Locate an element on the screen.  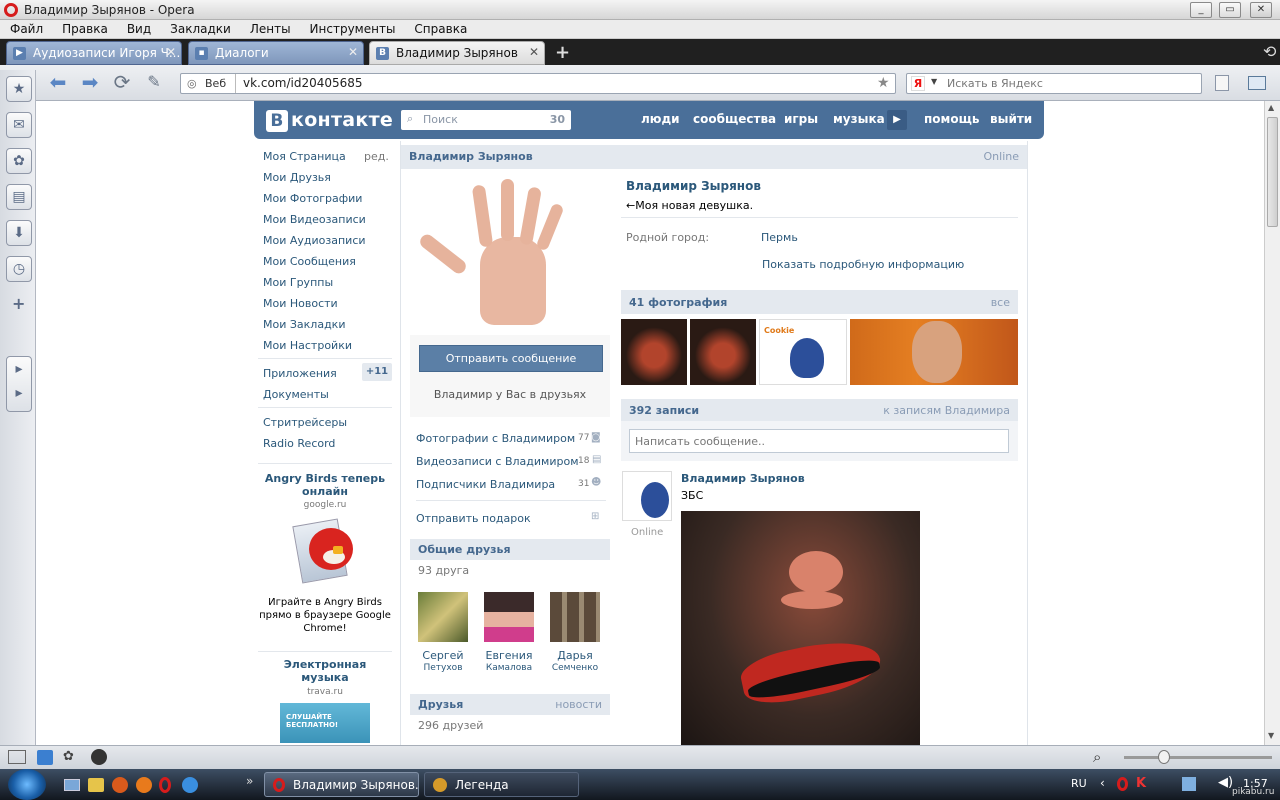
panel-toggle-icon: ▸ ▸ is located at coordinates (19, 384).